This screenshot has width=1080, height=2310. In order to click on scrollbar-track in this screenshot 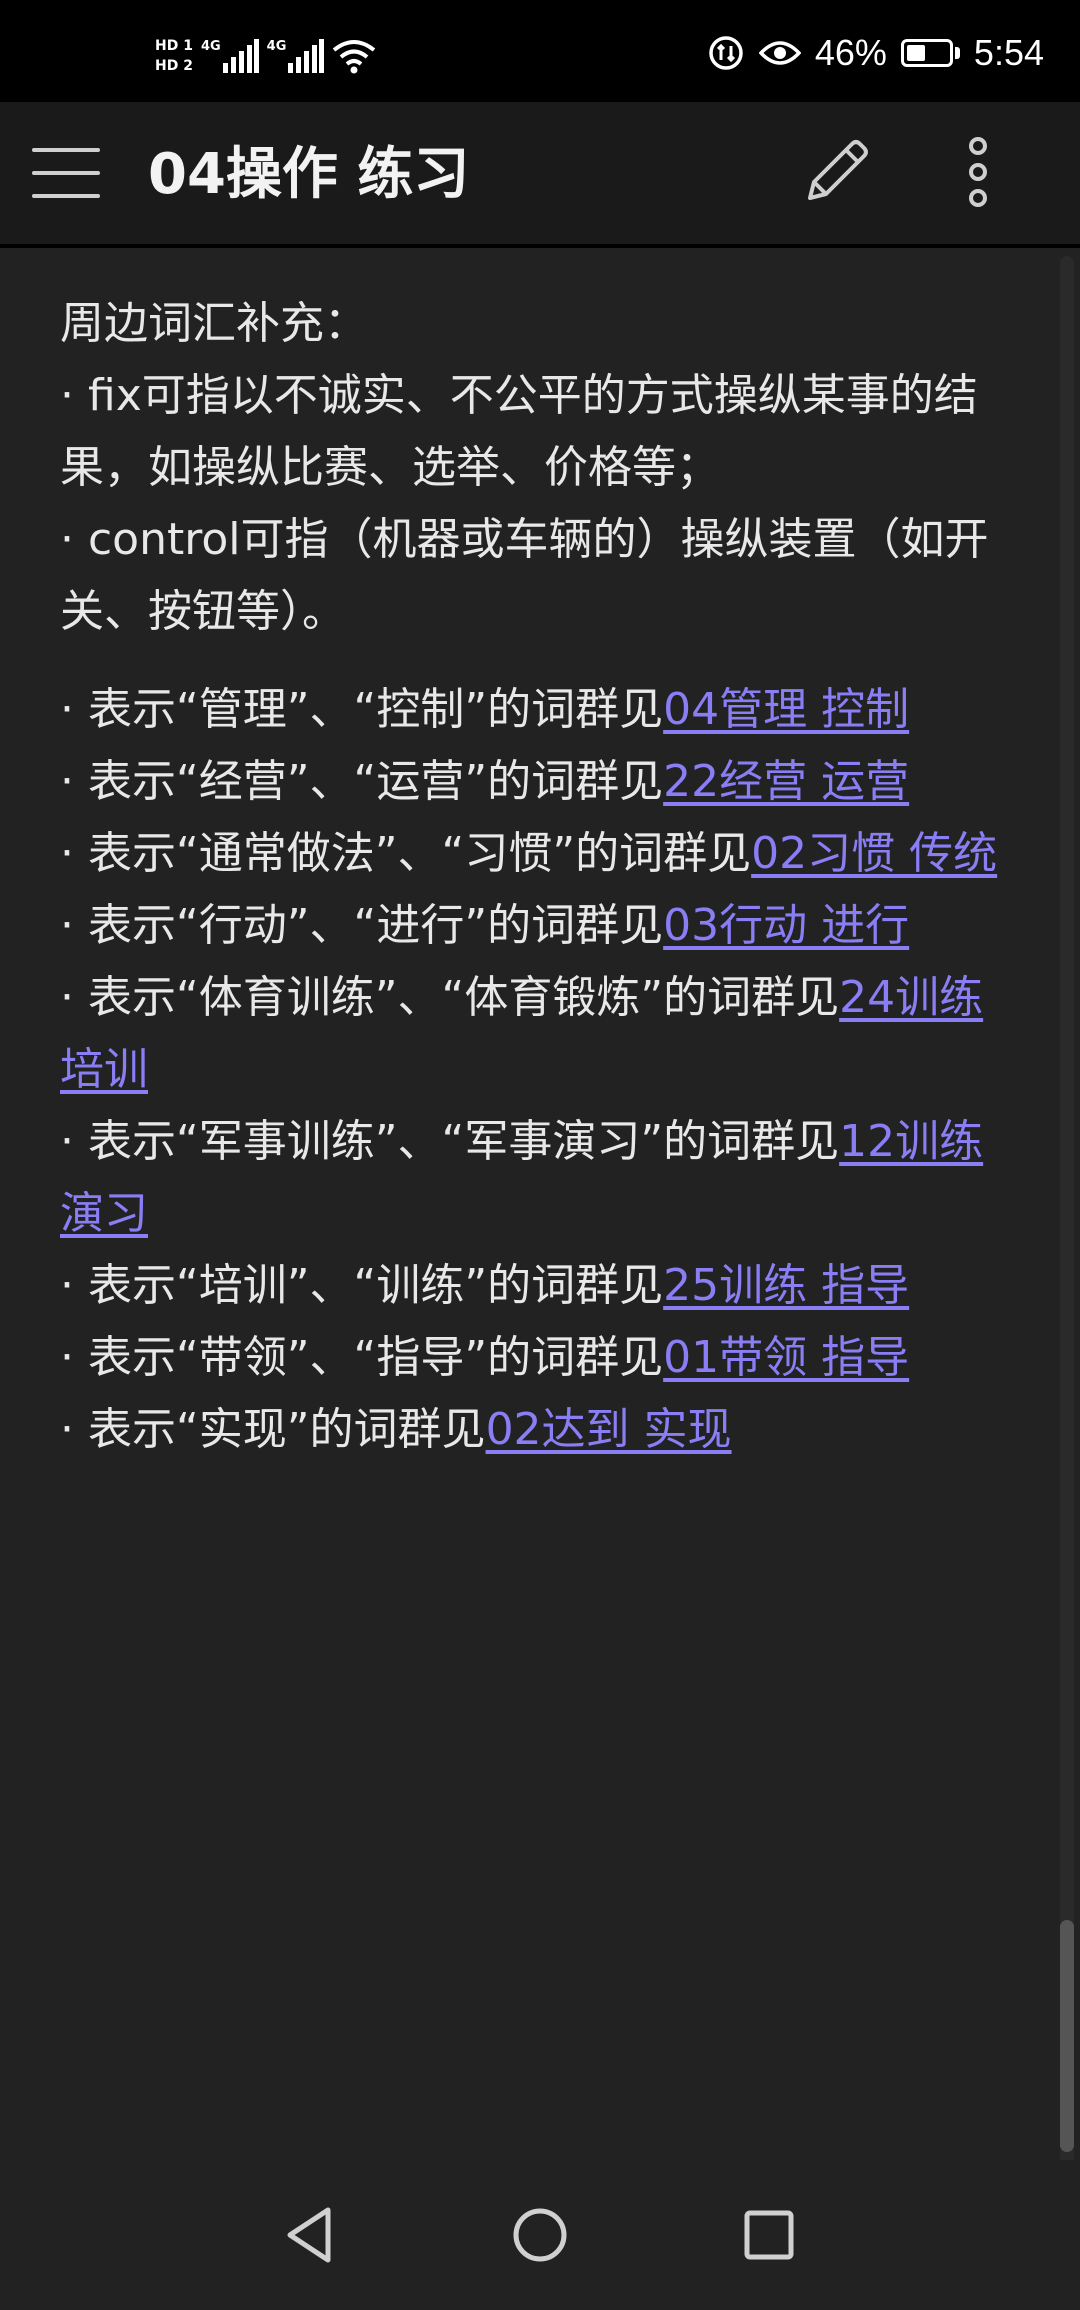, I will do `click(1067, 1226)`.